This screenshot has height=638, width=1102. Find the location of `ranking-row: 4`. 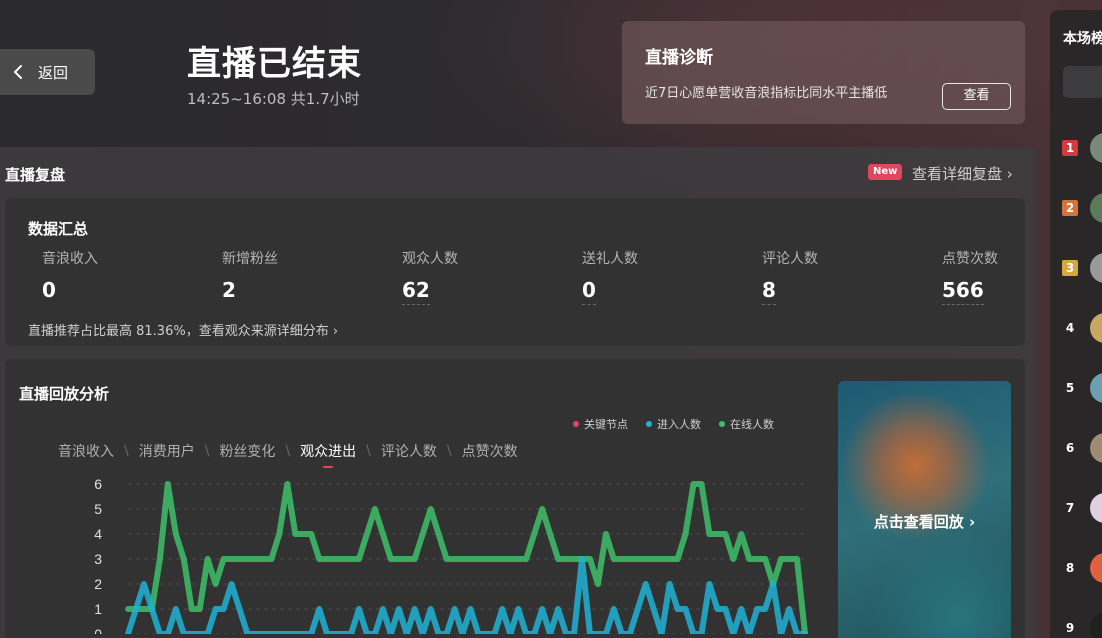

ranking-row: 4 is located at coordinates (1076, 328).